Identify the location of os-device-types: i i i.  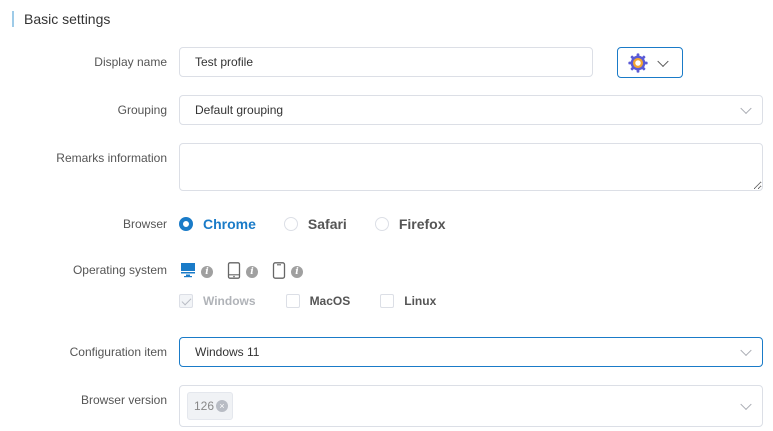
(248, 270).